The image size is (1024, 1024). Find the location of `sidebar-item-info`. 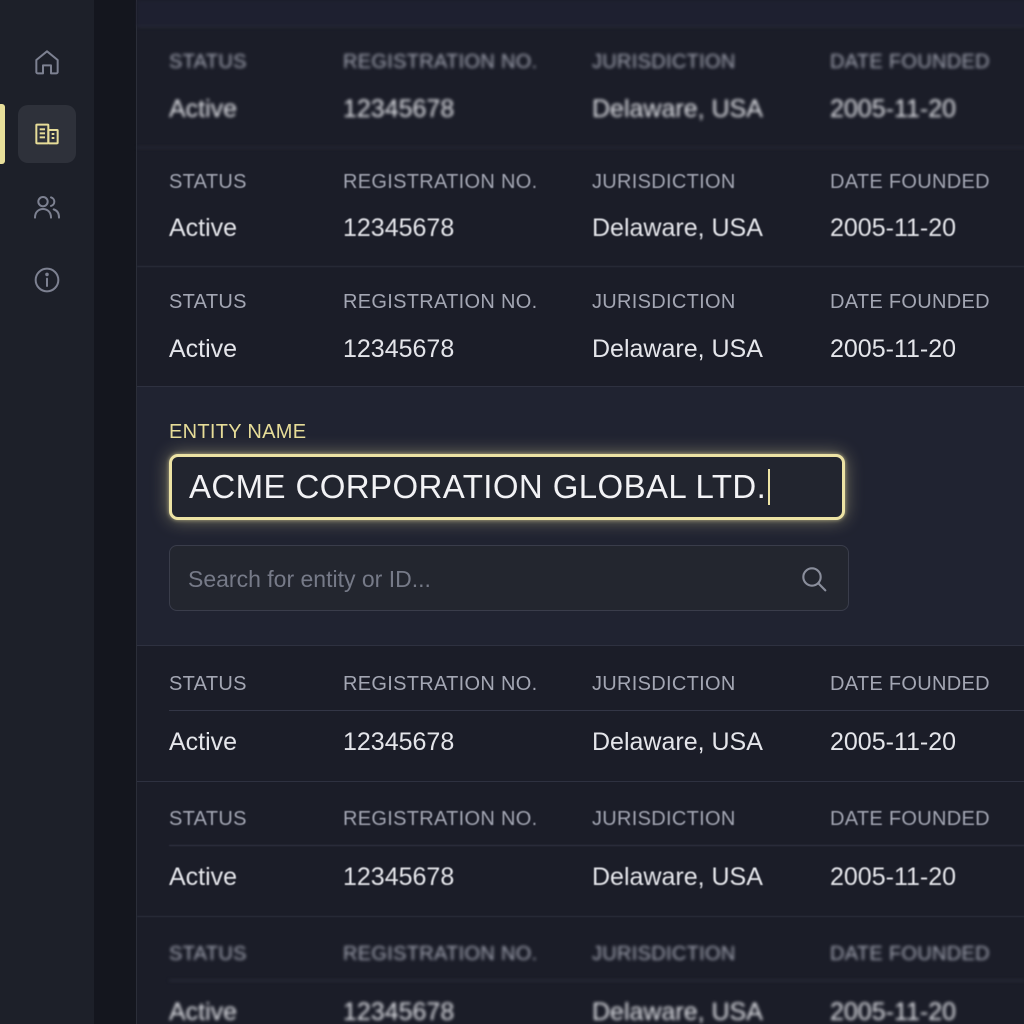

sidebar-item-info is located at coordinates (47, 280).